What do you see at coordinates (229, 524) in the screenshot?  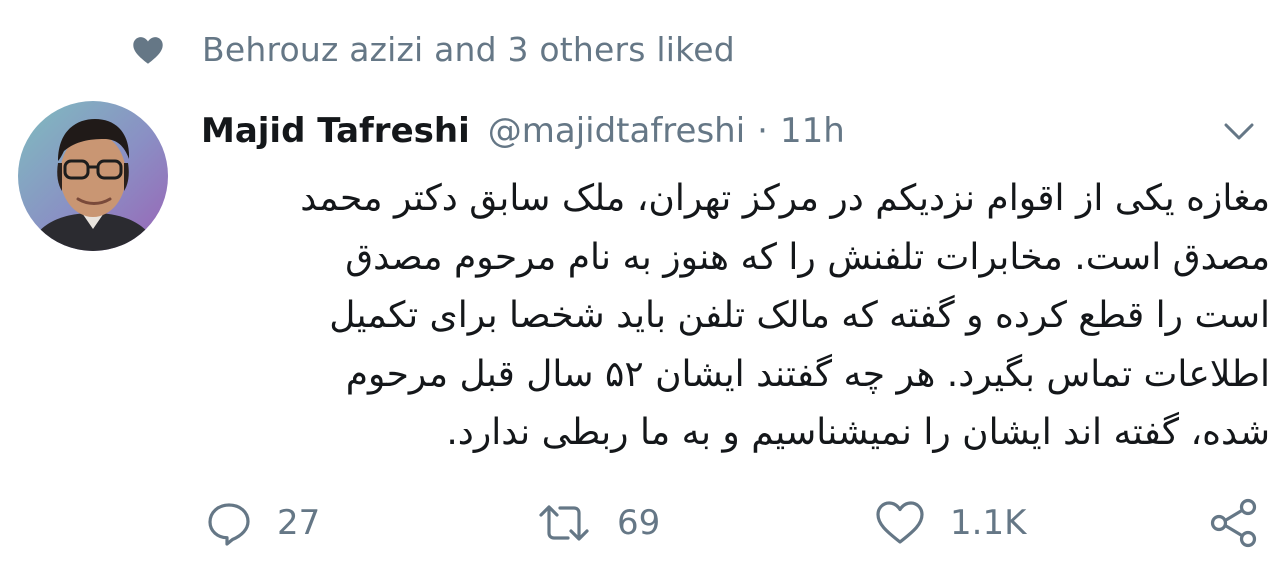 I see `reply-icon` at bounding box center [229, 524].